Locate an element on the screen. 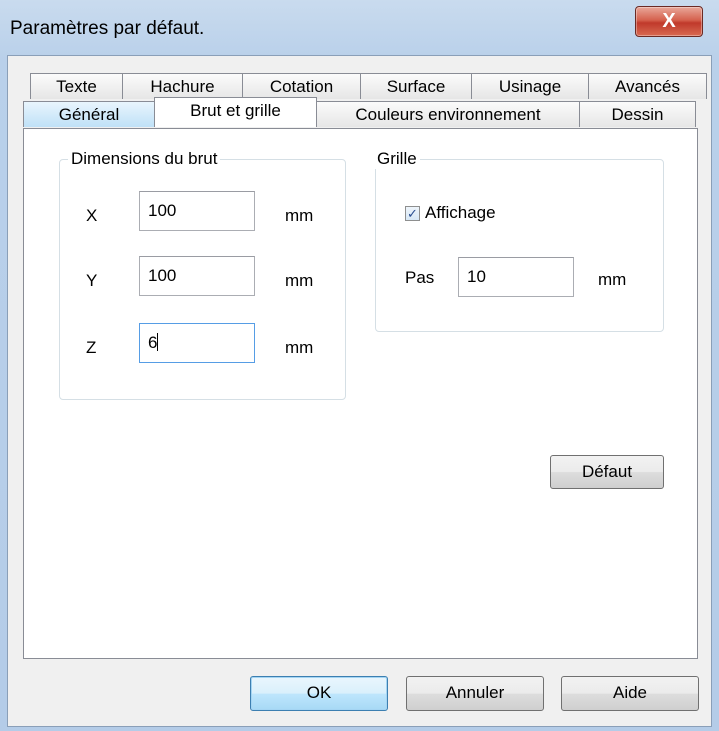 The width and height of the screenshot is (719, 731). dimensions-brut-title: Dimensions du brut is located at coordinates (144, 159).